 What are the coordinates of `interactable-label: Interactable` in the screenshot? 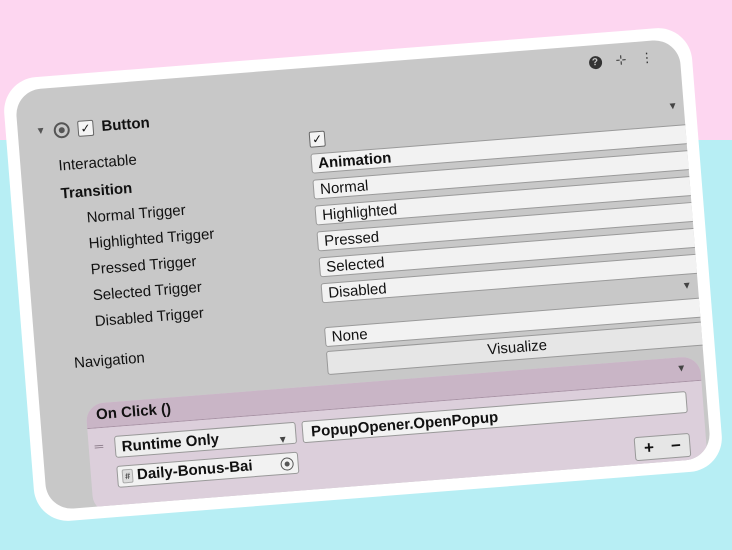 It's located at (97, 163).